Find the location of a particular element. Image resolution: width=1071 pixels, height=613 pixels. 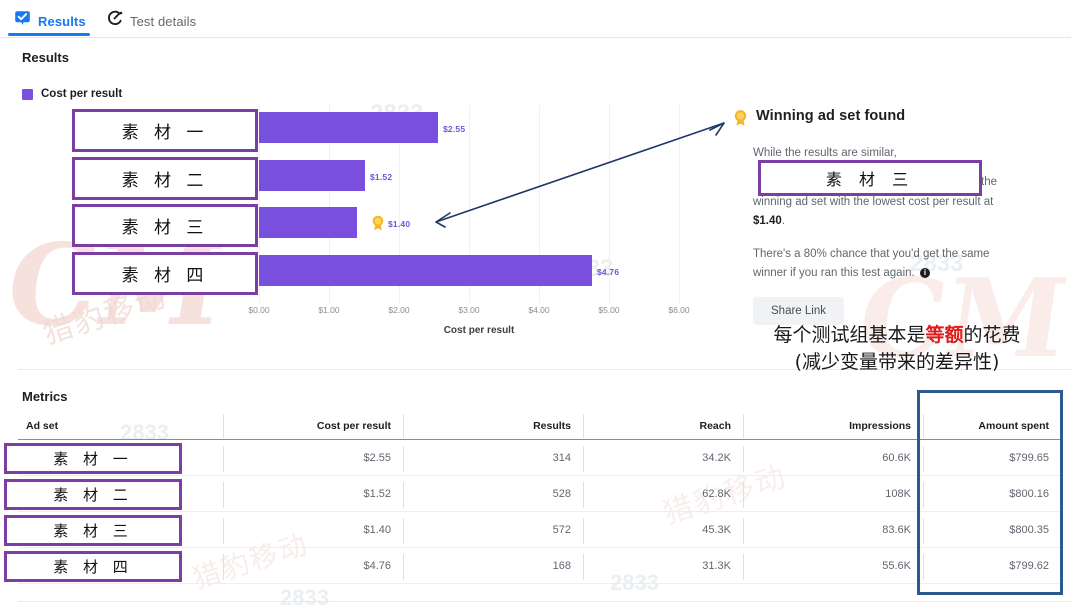

x-tick-4: $4.00 is located at coordinates (539, 310).